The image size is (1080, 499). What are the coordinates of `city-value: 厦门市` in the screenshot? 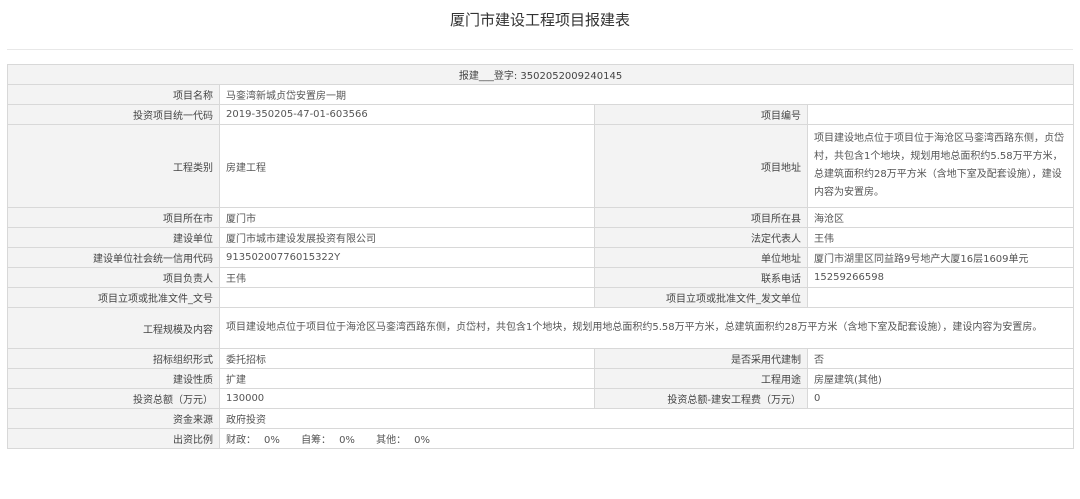 It's located at (407, 217).